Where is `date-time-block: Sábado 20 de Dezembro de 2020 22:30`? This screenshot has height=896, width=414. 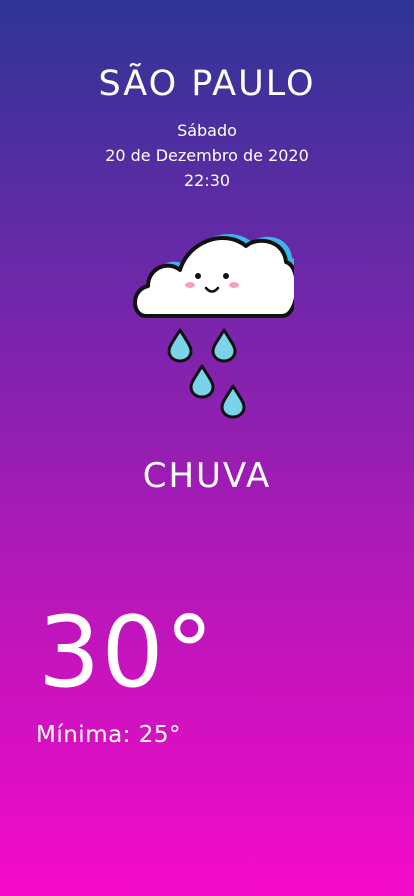 date-time-block: Sábado 20 de Dezembro de 2020 22:30 is located at coordinates (207, 155).